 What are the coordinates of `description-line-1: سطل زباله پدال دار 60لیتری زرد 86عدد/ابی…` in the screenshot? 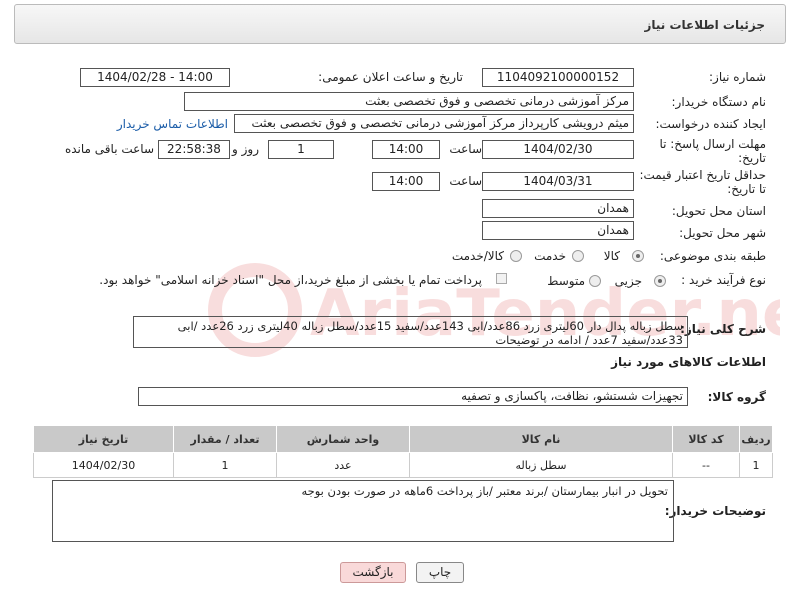 It's located at (430, 326).